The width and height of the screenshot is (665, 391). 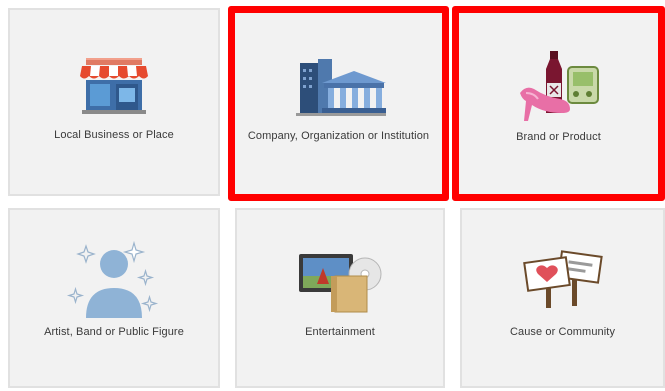 I want to click on brand-products-icon, so click(x=558, y=86).